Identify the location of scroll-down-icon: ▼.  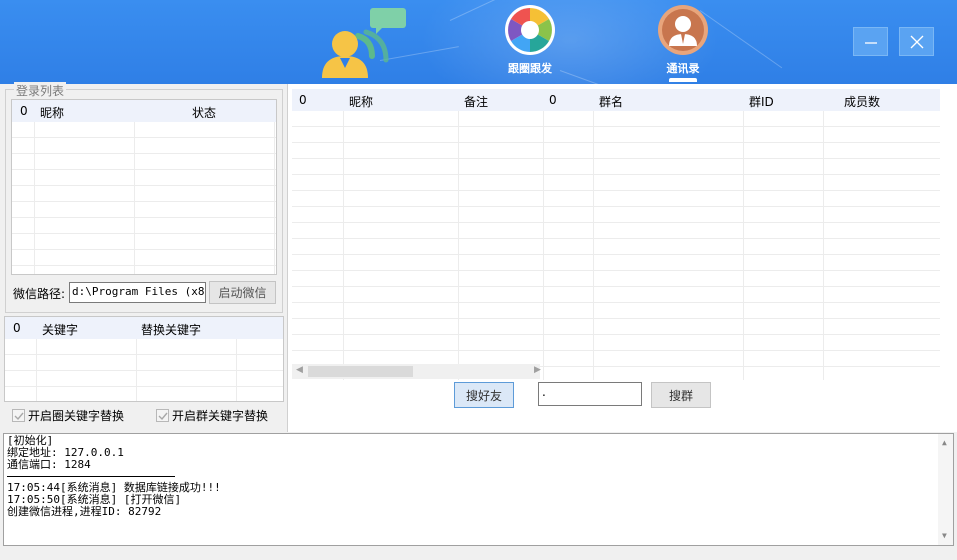
(944, 536).